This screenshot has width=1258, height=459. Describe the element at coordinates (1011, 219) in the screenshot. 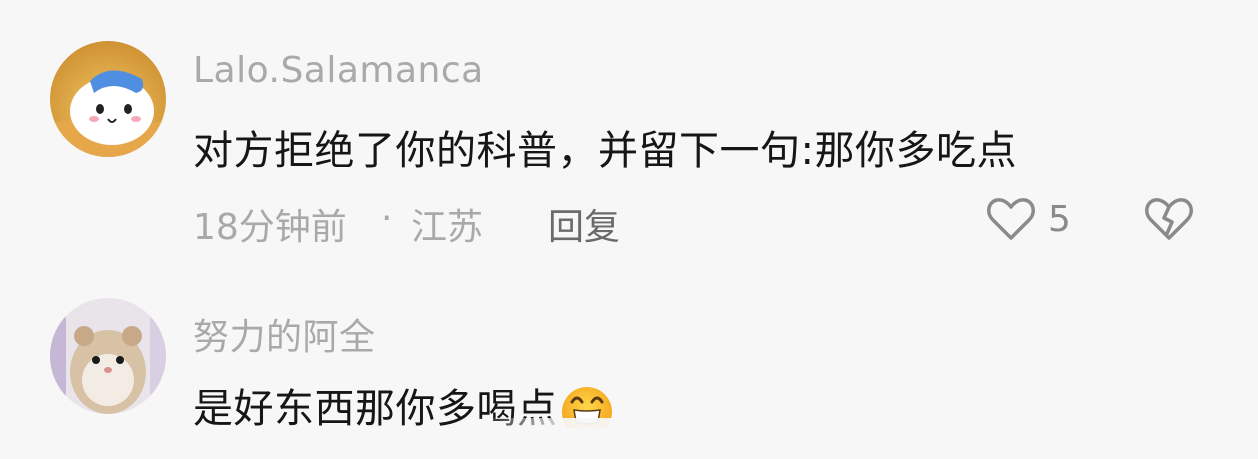

I see `heart-icon` at that location.